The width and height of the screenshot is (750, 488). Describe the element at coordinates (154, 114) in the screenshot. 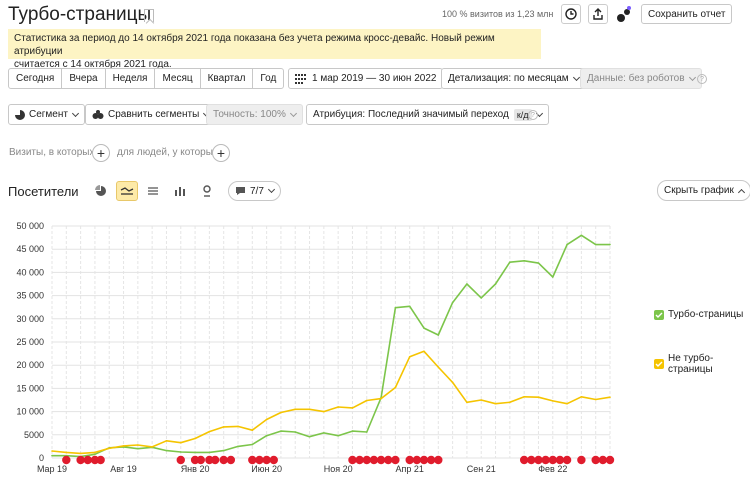

I see `compare-label: Сравнить сегменты` at that location.